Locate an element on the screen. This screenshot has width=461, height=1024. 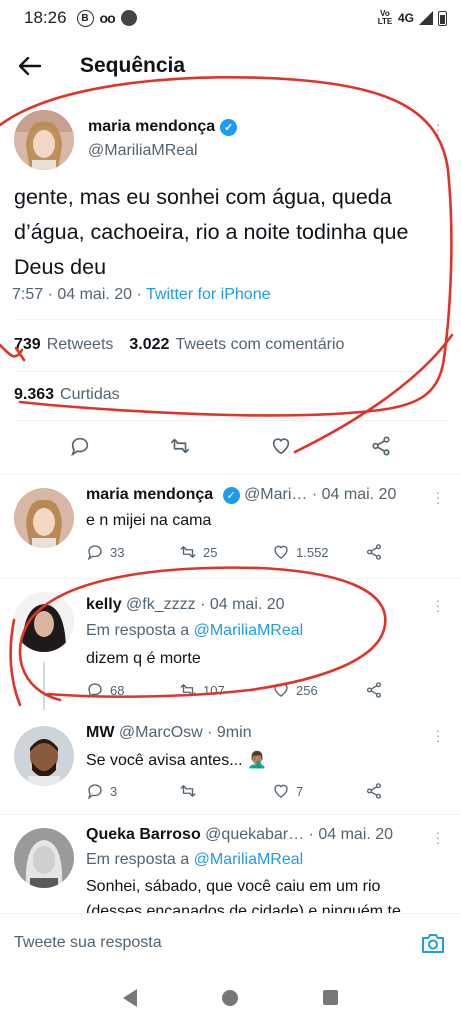
tweet-timestamp: 7:57 · 04 mai. 20 · Twitter for iPhone is located at coordinates (141, 294).